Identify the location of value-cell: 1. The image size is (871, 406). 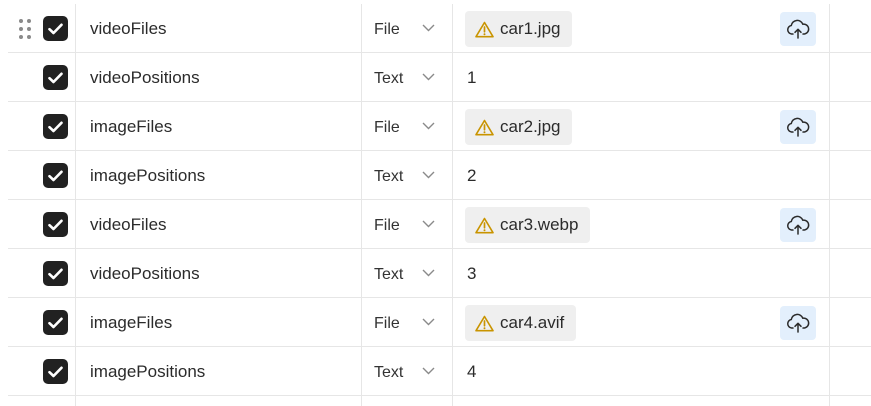
(641, 77).